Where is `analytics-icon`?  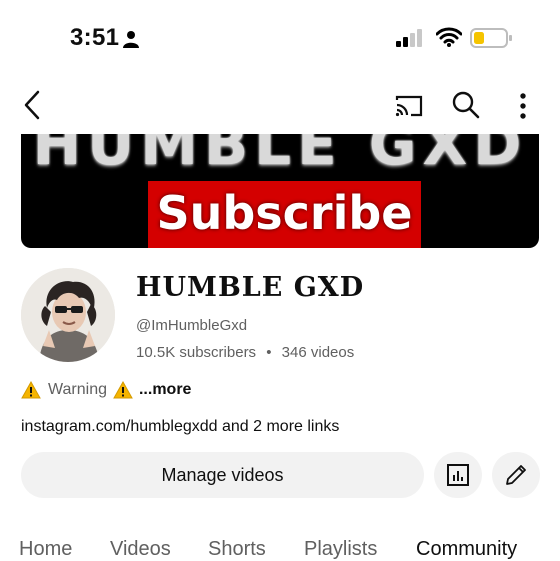
analytics-icon is located at coordinates (458, 475).